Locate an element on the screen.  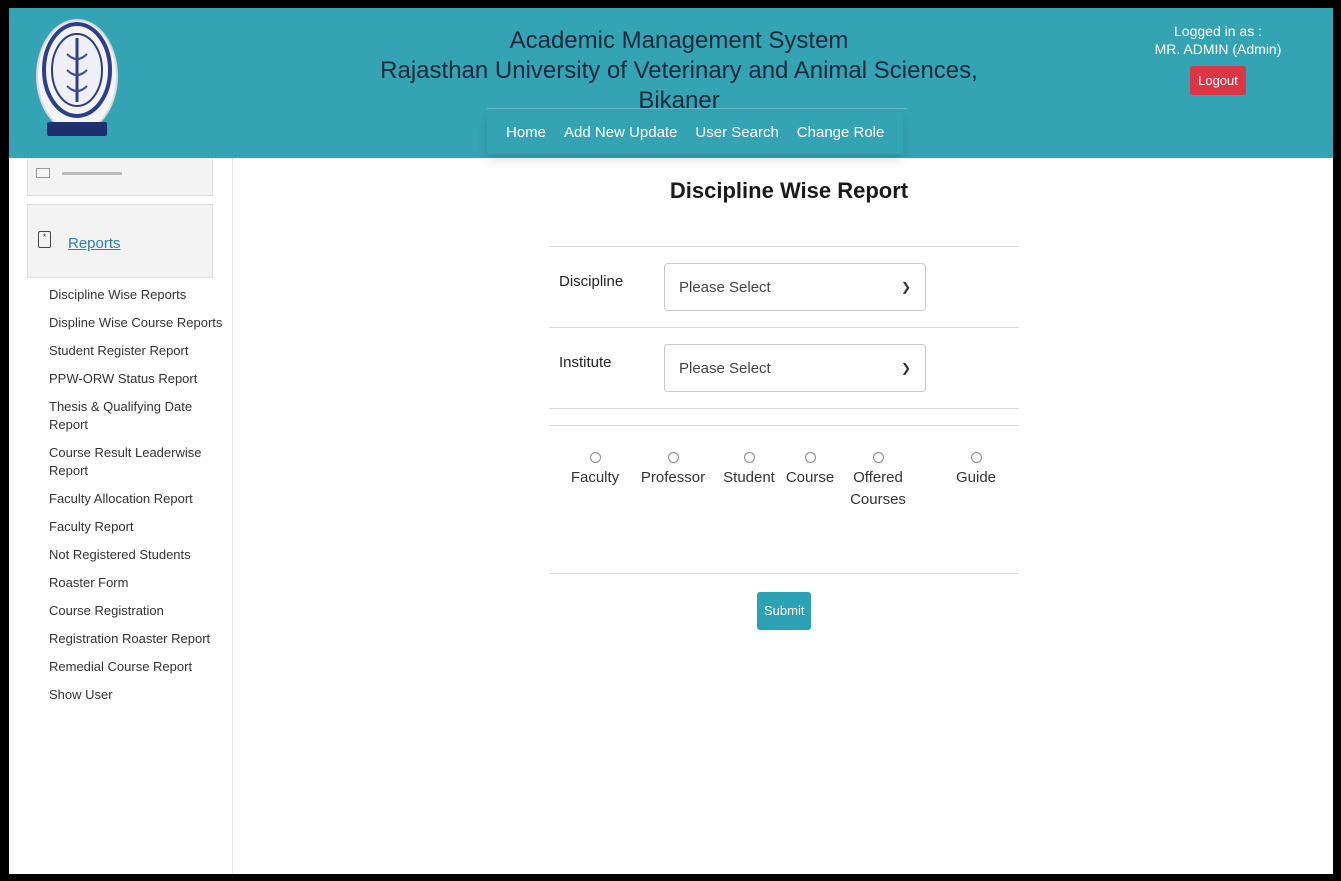
radio-professor: Professor is located at coordinates (673, 467).